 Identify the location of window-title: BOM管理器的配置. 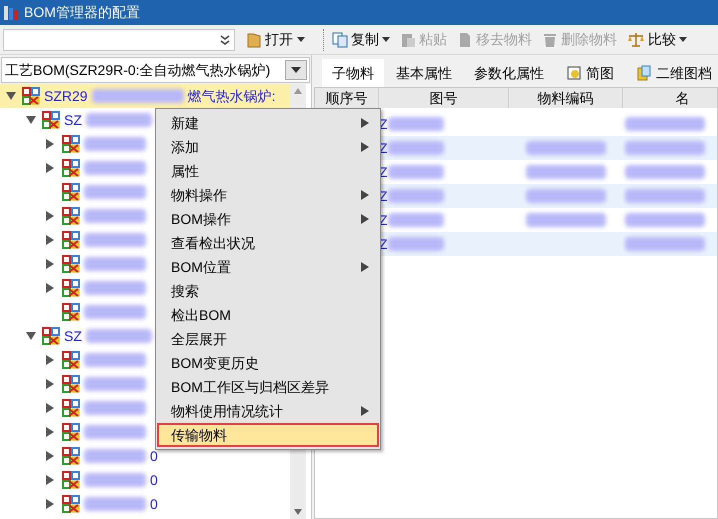
(82, 12).